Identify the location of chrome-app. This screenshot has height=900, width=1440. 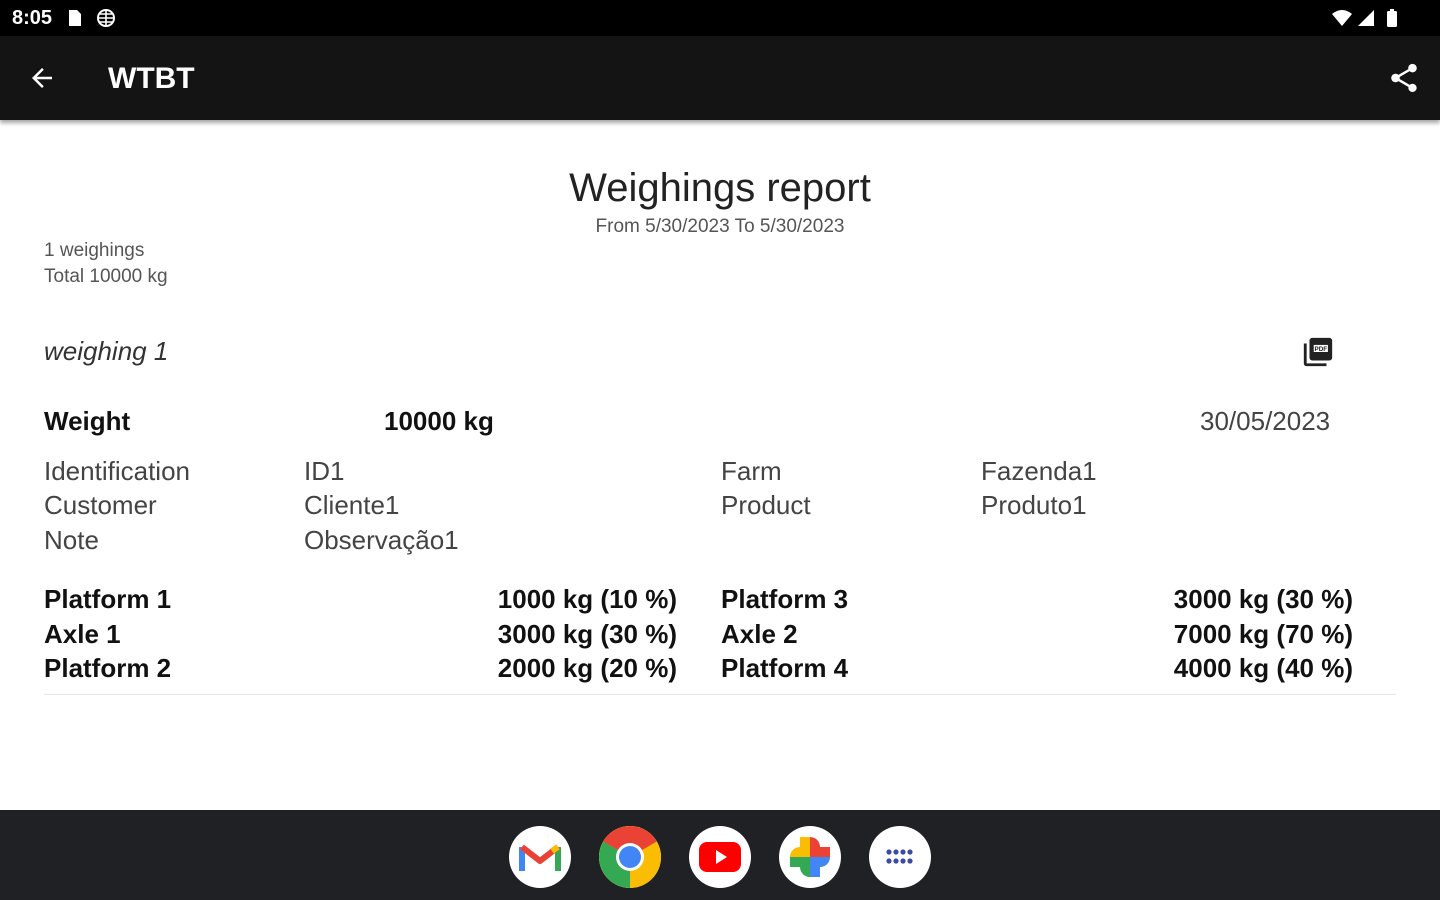
(630, 857).